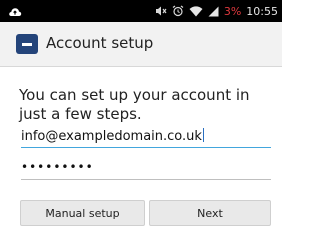  Describe the element at coordinates (15, 11) in the screenshot. I see `upload-cloud-icon` at that location.